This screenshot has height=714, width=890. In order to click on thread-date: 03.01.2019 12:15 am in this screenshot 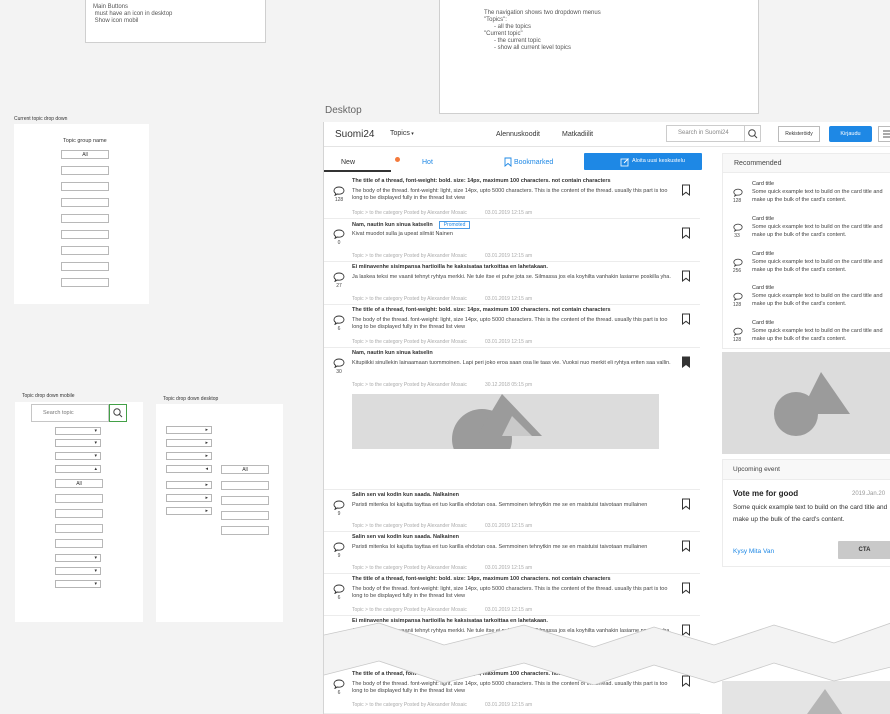, I will do `click(508, 568)`.